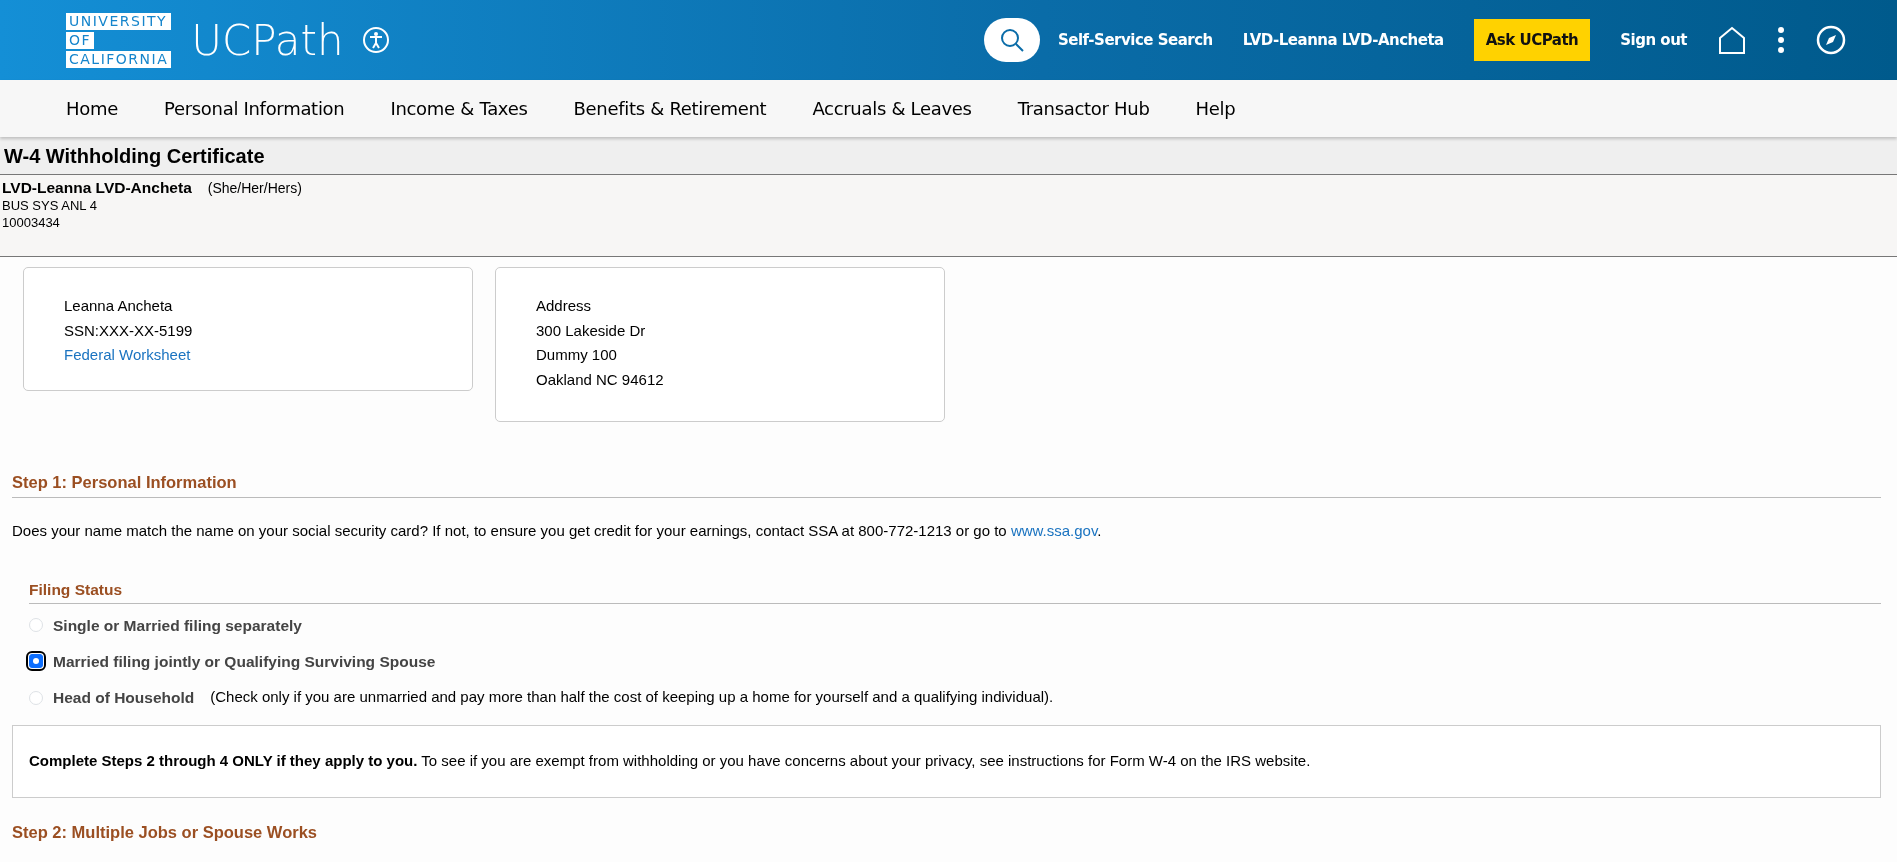 Image resolution: width=1897 pixels, height=862 pixels. What do you see at coordinates (1343, 40) in the screenshot?
I see `user-name-link: LVD-Leanna LVD-Ancheta` at bounding box center [1343, 40].